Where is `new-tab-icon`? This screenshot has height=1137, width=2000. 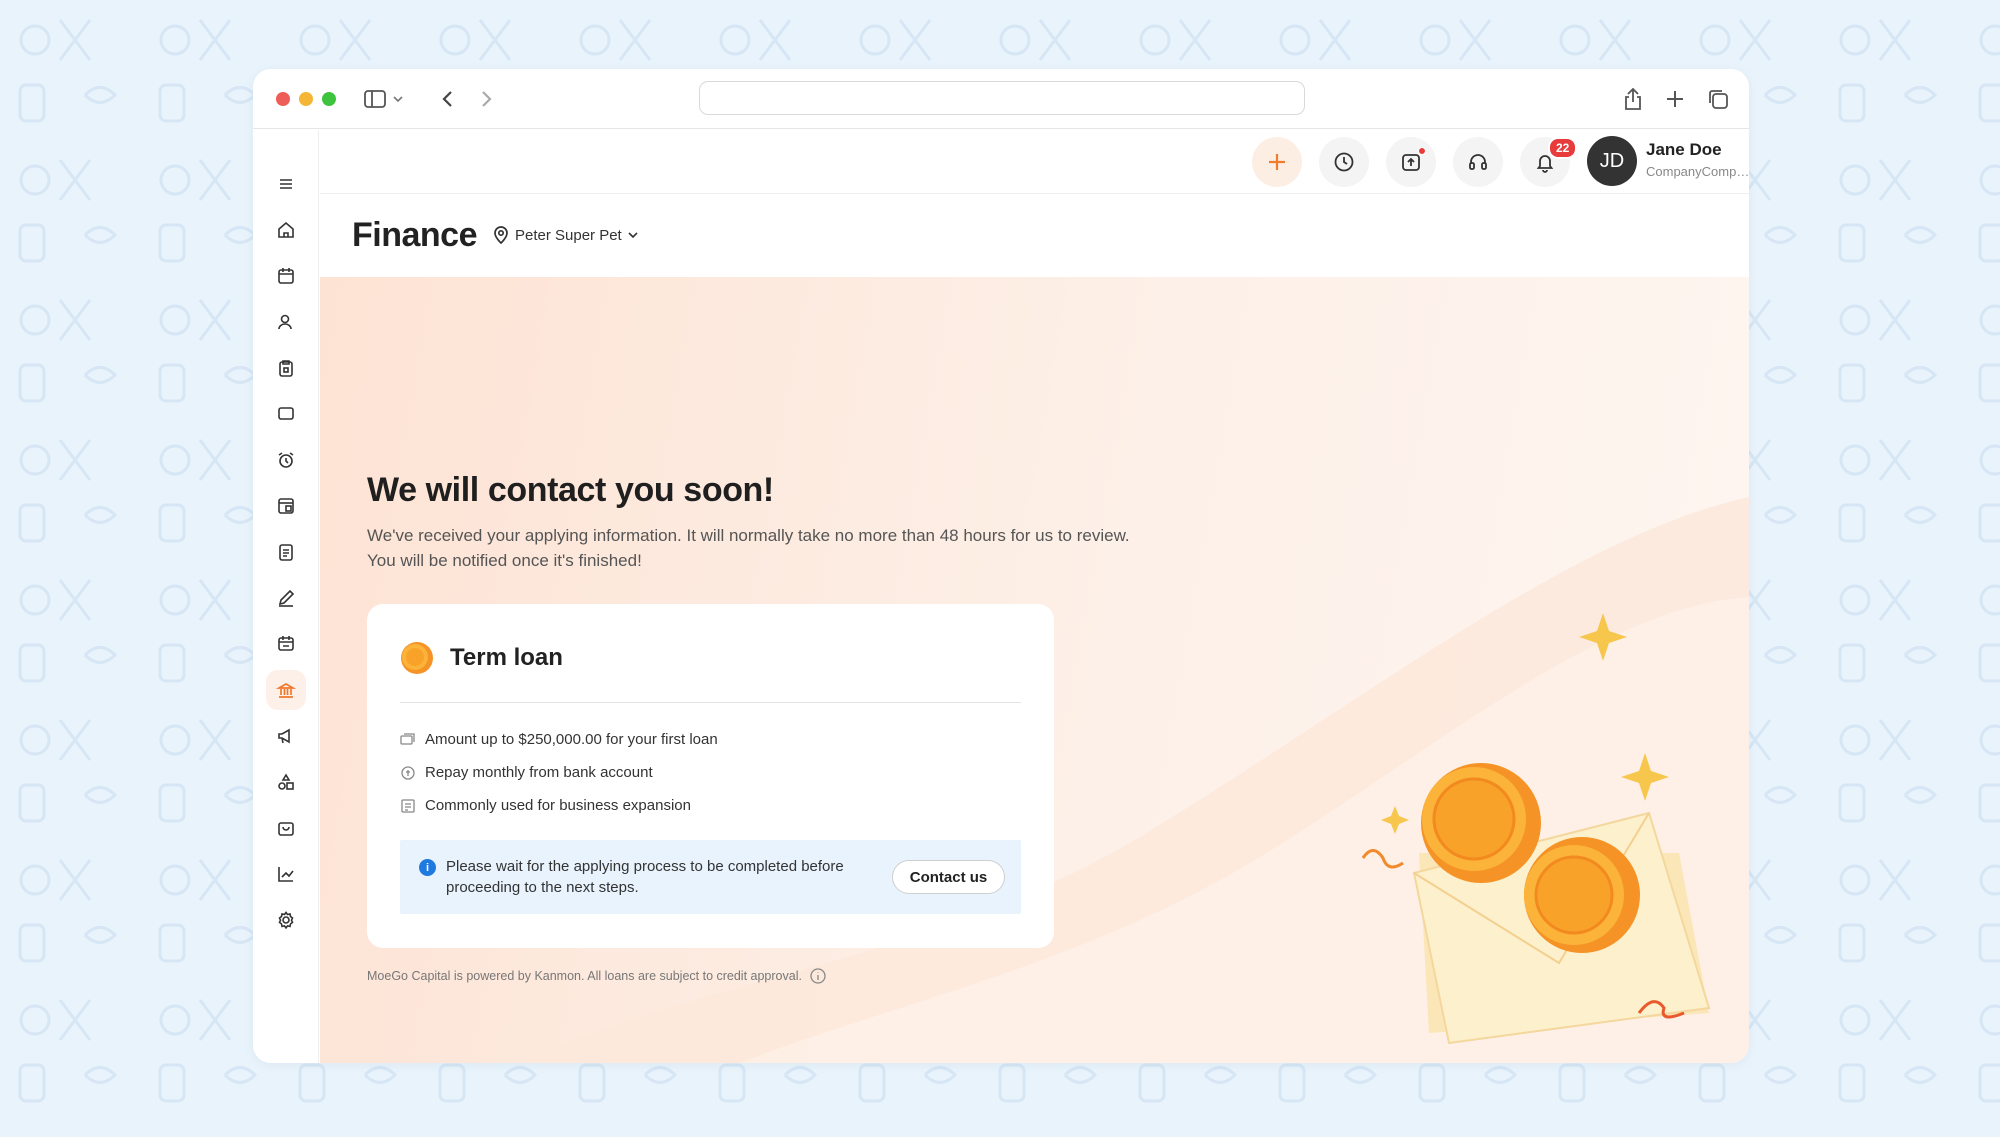
new-tab-icon is located at coordinates (1675, 99).